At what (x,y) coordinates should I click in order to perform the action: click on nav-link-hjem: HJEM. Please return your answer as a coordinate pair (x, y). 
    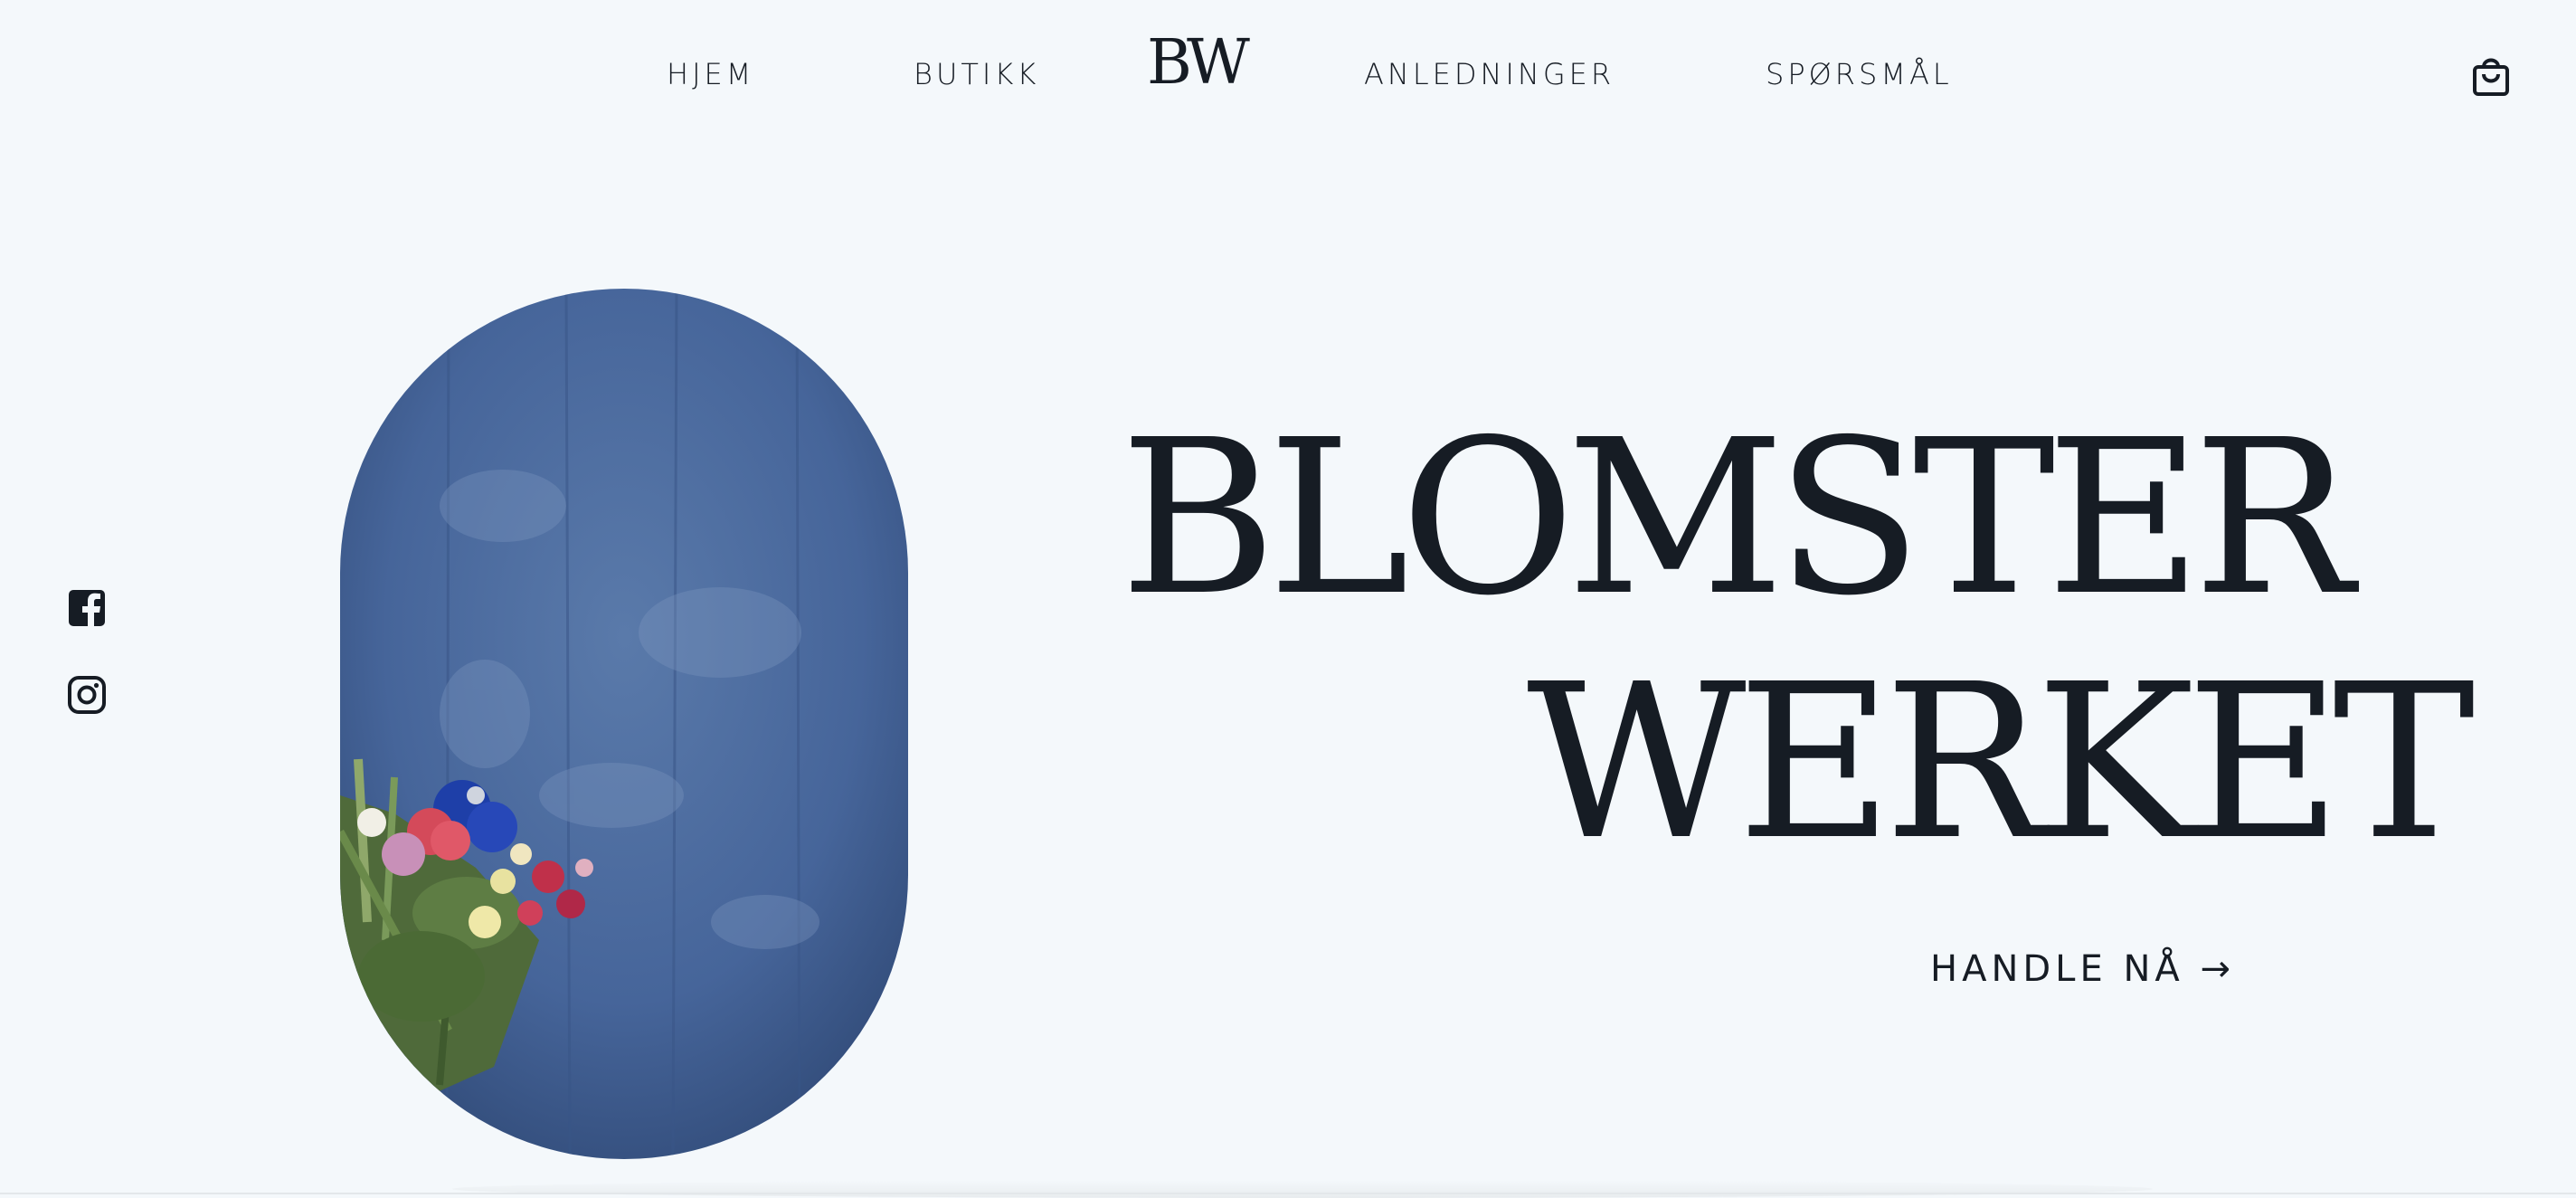
    Looking at the image, I should click on (711, 74).